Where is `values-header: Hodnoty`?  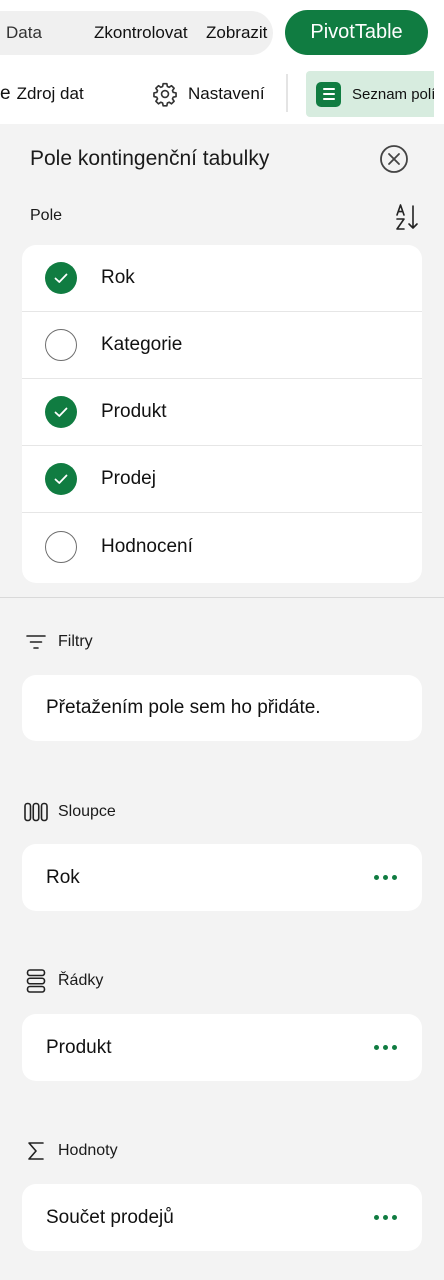
values-header: Hodnoty is located at coordinates (71, 1151).